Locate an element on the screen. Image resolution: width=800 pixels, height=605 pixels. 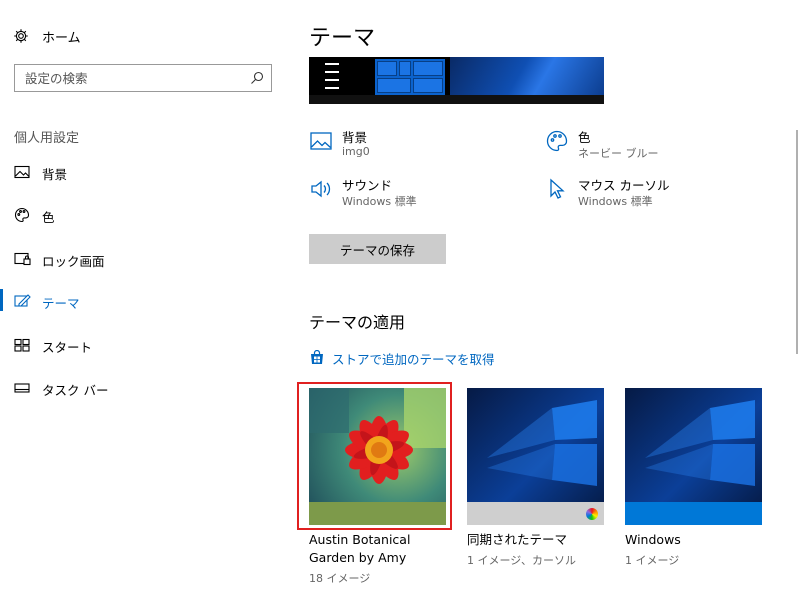
home-nav-item: ホーム is located at coordinates (46, 36).